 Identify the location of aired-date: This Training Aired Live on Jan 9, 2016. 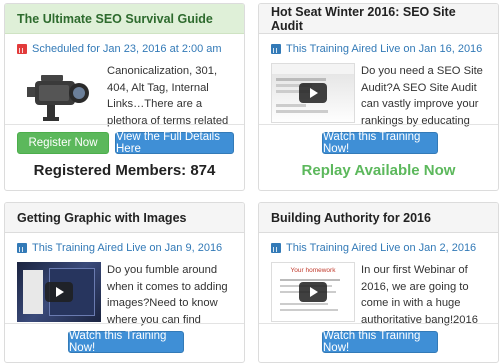
(127, 248).